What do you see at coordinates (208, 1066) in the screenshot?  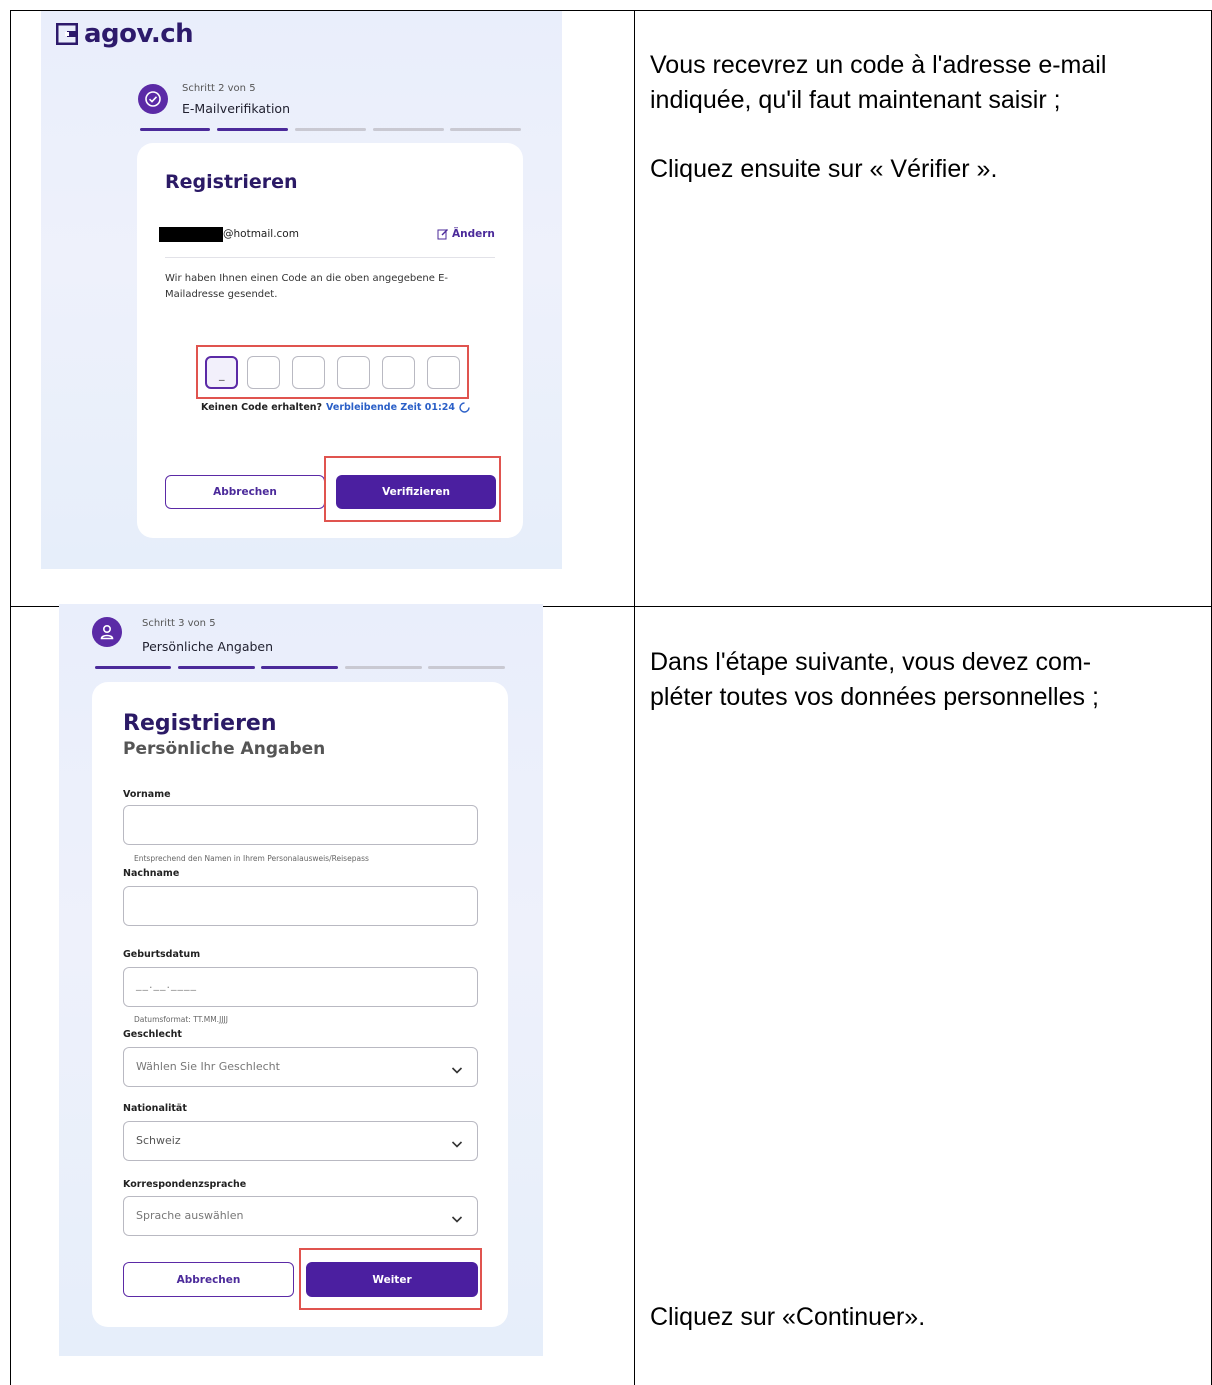 I see `gender-placeholder: Wählen Sie Ihr Geschlecht` at bounding box center [208, 1066].